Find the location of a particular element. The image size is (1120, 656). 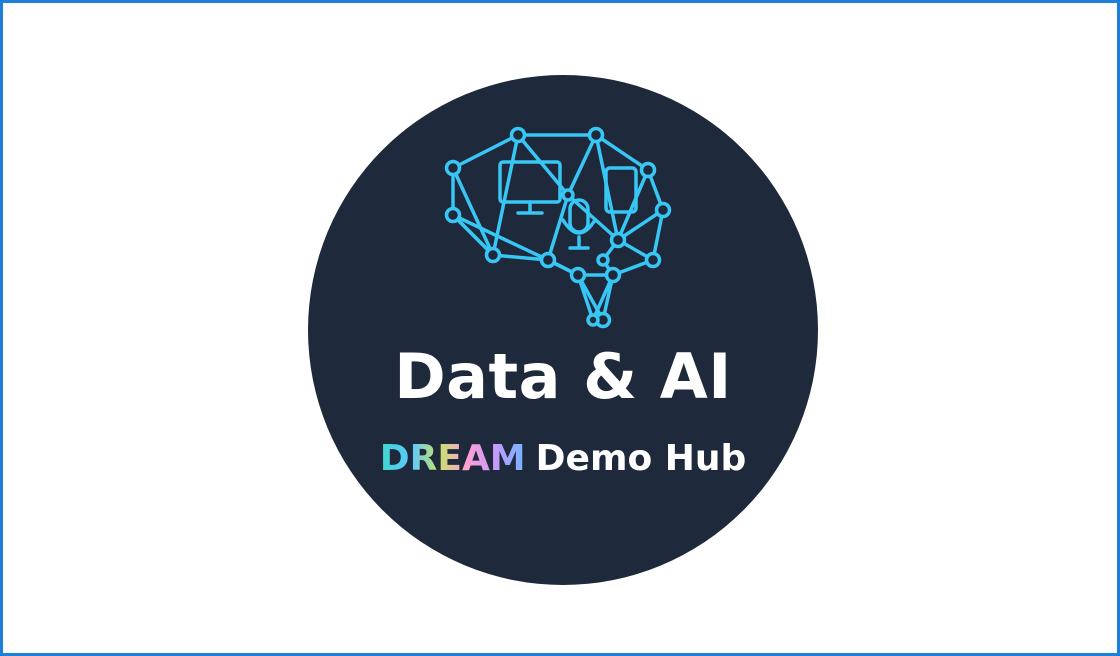

logo-title: Data & AI is located at coordinates (563, 376).